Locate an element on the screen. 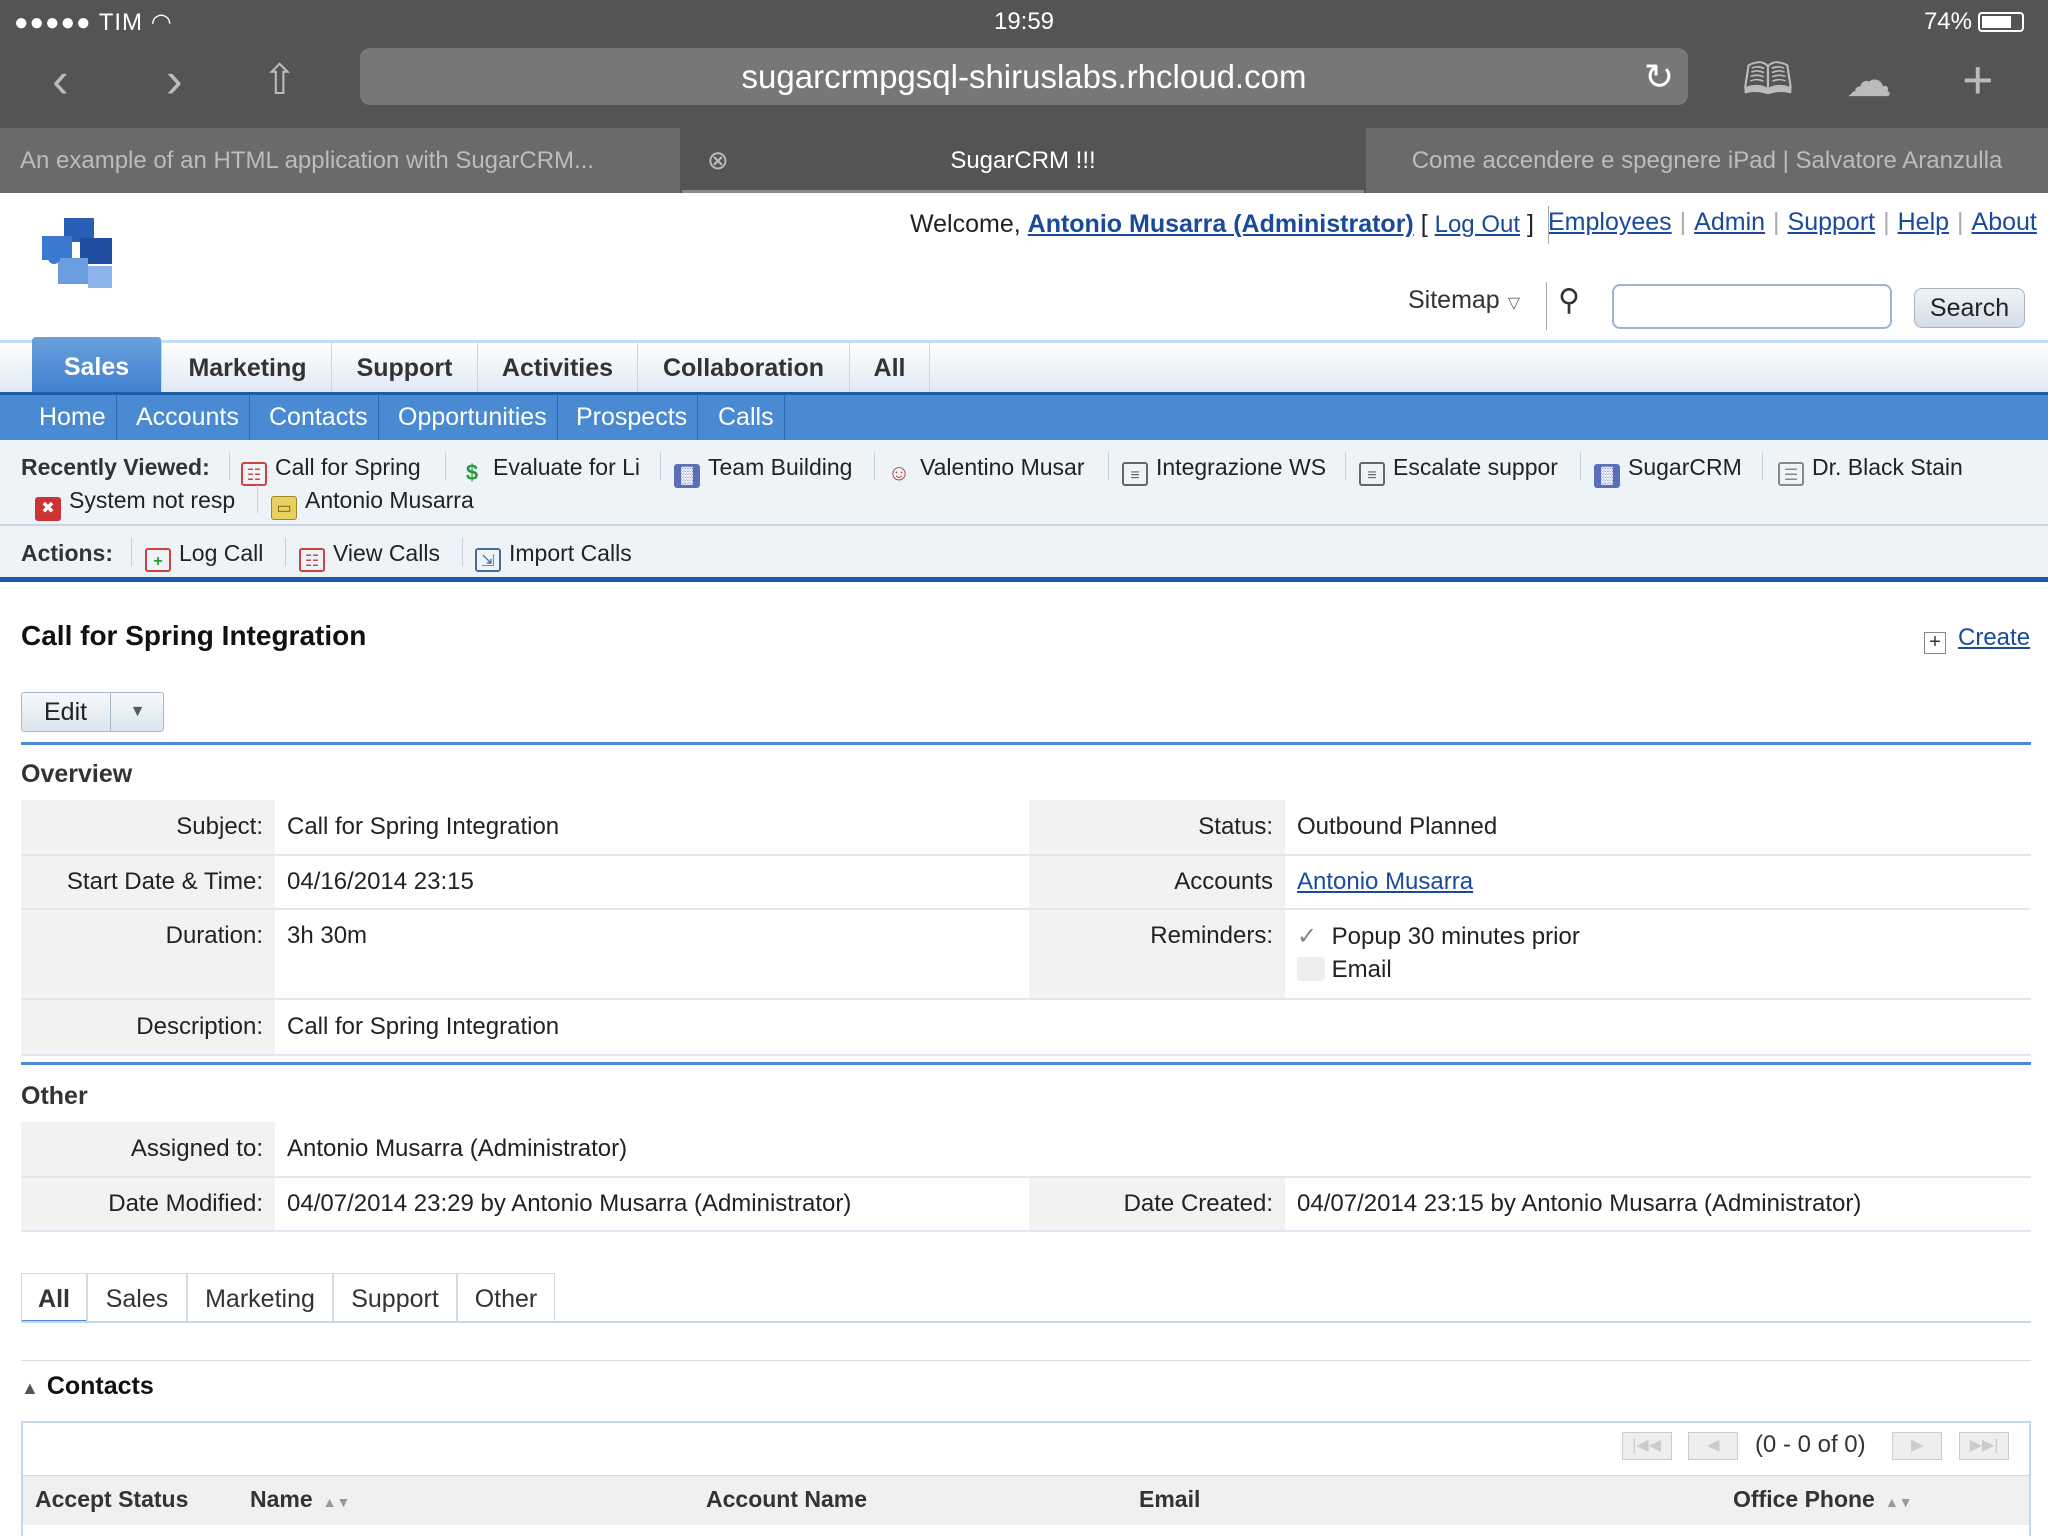 The width and height of the screenshot is (2048, 1536). recent-item-label: SugarCRM is located at coordinates (1685, 467).